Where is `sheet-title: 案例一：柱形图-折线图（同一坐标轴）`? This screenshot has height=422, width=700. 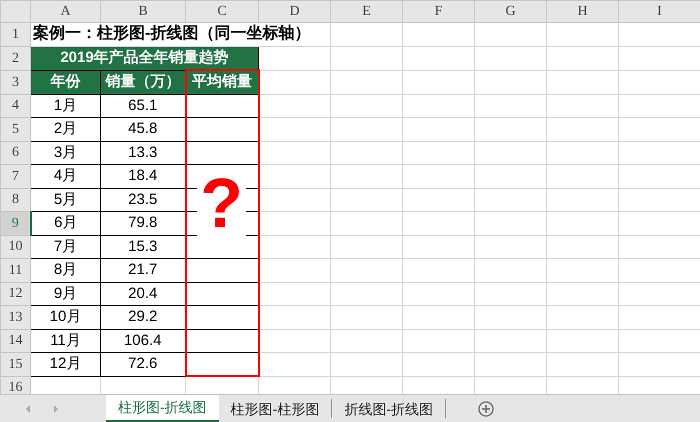
sheet-title: 案例一：柱形图-折线图（同一坐标轴） is located at coordinates (171, 34).